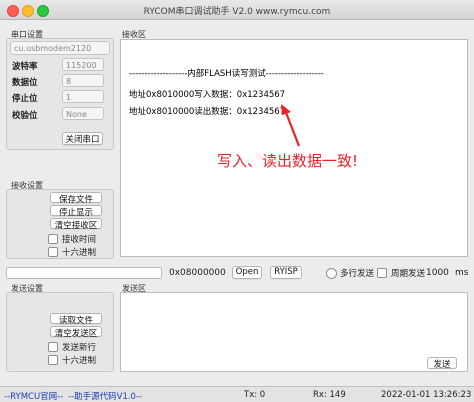 The image size is (474, 402). What do you see at coordinates (207, 112) in the screenshot?
I see `receive-line: 地址0x8010000读出数据：0x1234567` at bounding box center [207, 112].